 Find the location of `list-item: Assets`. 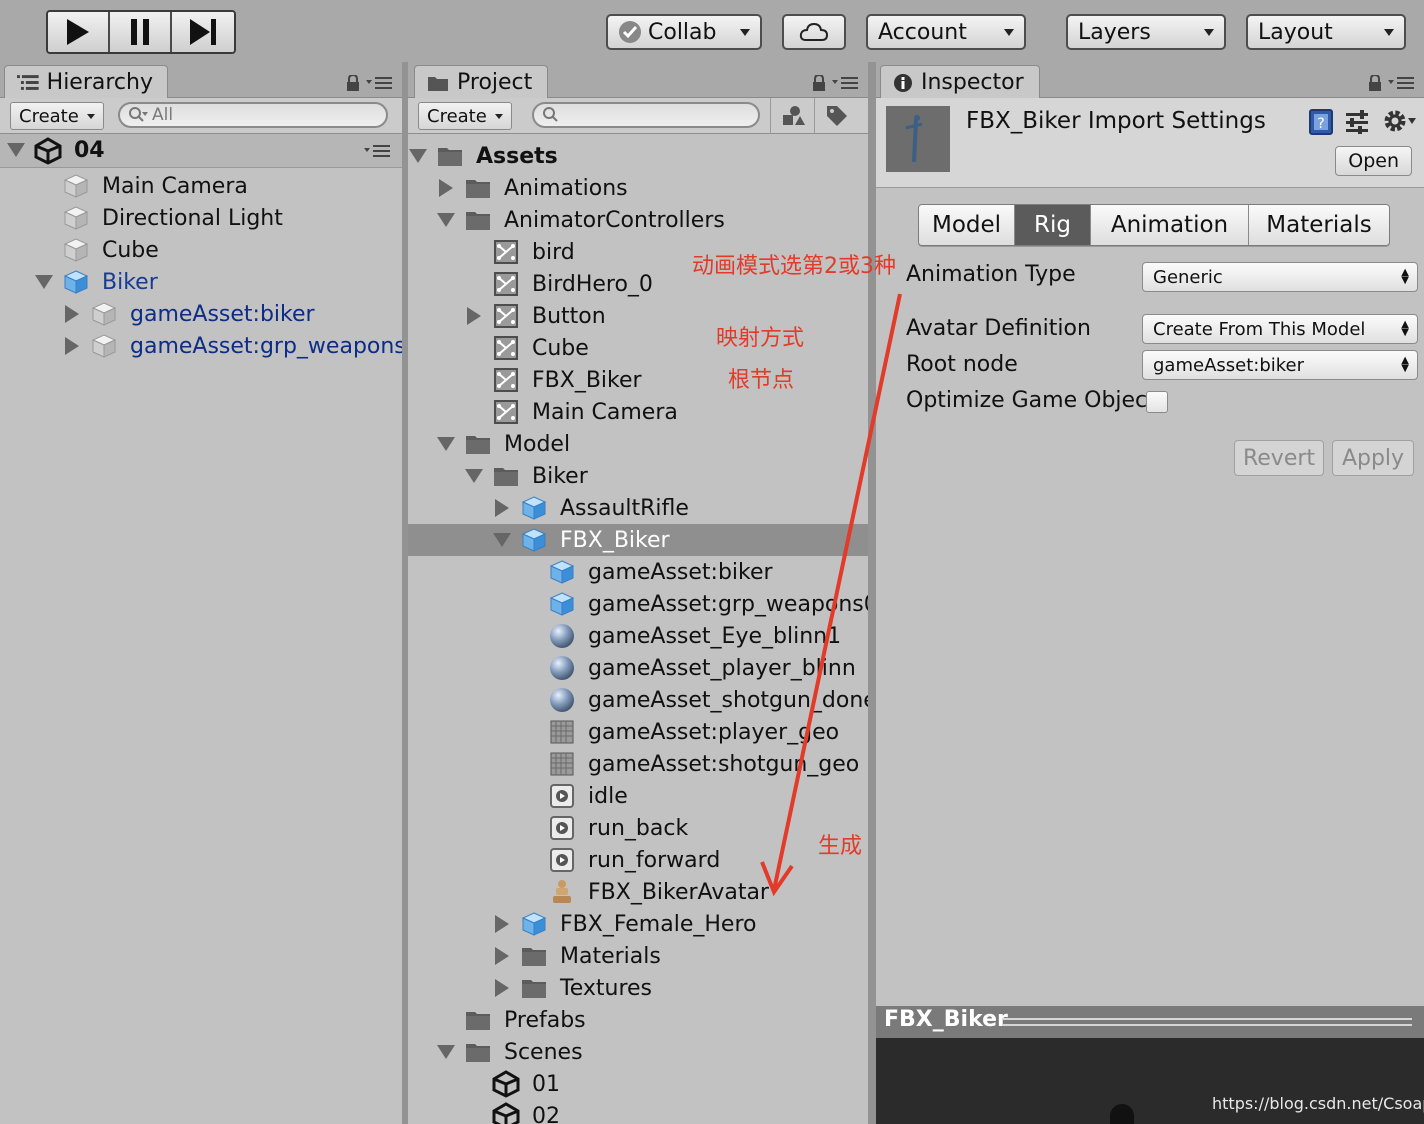

list-item: Assets is located at coordinates (638, 156).